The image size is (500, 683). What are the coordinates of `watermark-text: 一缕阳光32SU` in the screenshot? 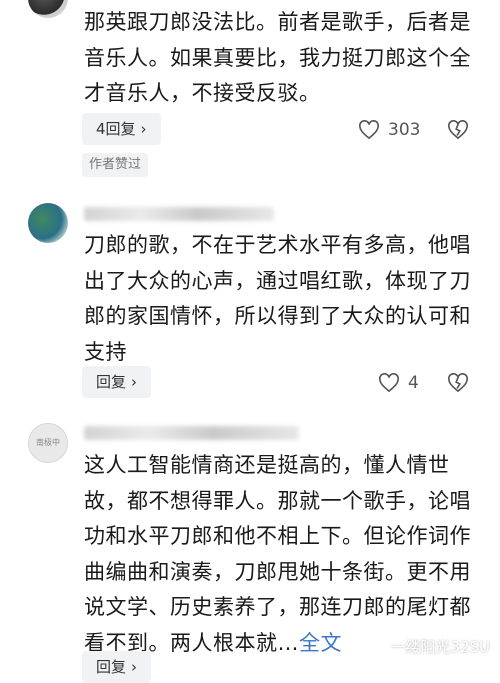 It's located at (440, 647).